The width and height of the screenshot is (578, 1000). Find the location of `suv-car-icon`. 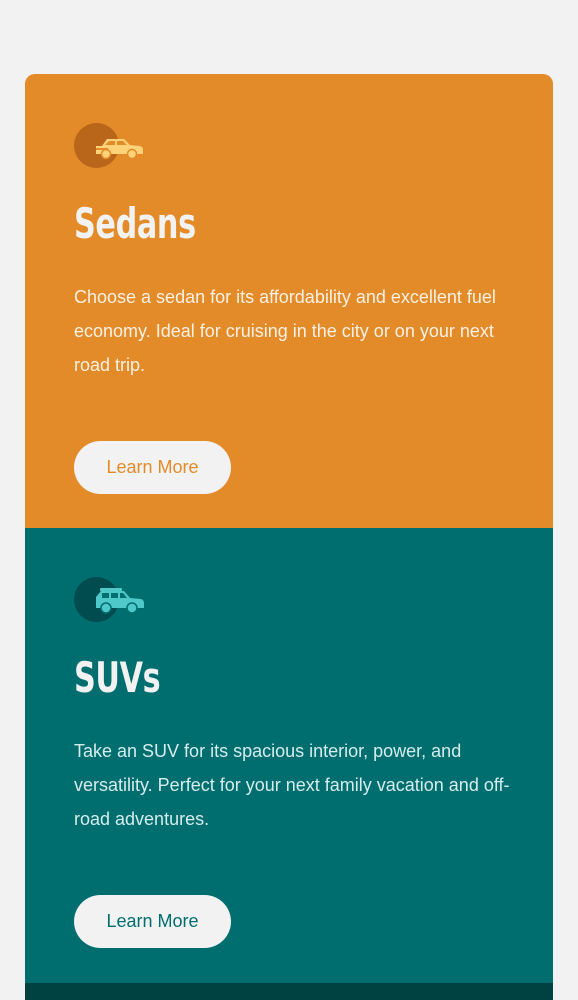

suv-car-icon is located at coordinates (111, 600).